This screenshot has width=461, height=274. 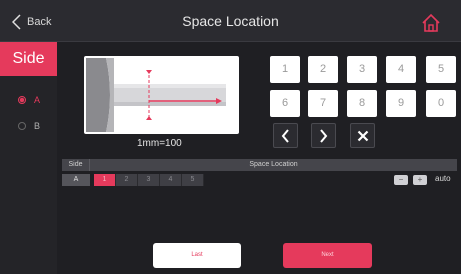 What do you see at coordinates (193, 180) in the screenshot?
I see `location-slot-5: 5` at bounding box center [193, 180].